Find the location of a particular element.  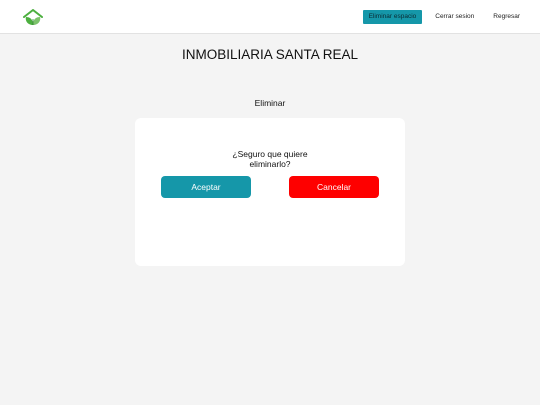

confirm-question: ¿Seguro que quiere eliminarlo? is located at coordinates (270, 159).